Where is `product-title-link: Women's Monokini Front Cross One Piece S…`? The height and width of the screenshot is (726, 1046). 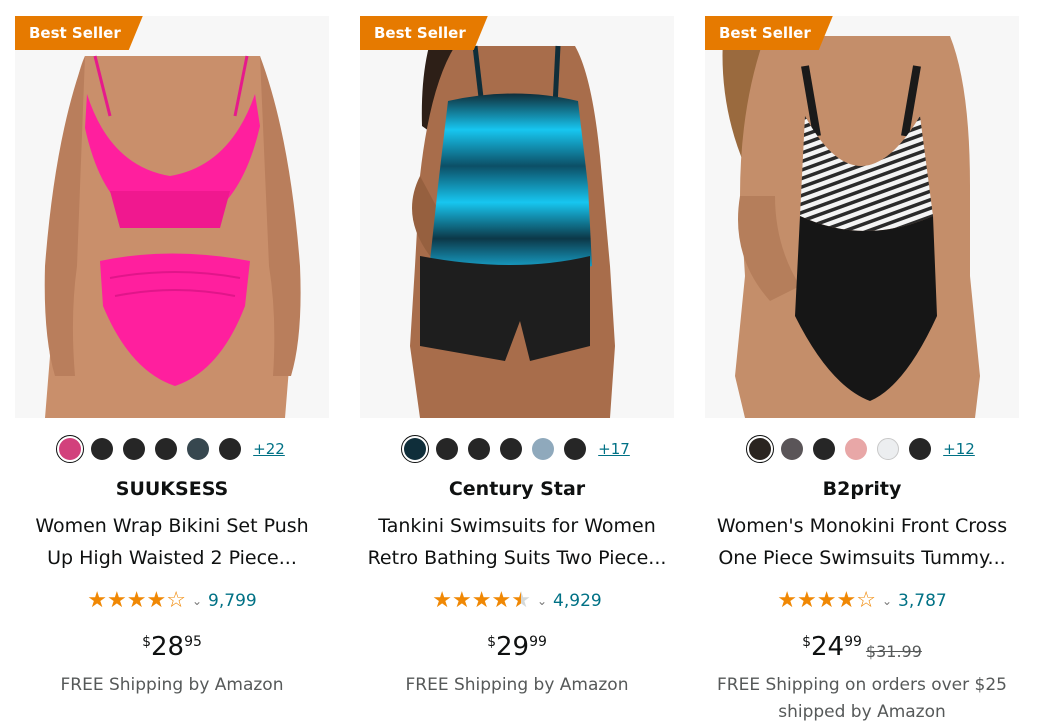
product-title-link: Women's Monokini Front Cross One Piece S… is located at coordinates (862, 542).